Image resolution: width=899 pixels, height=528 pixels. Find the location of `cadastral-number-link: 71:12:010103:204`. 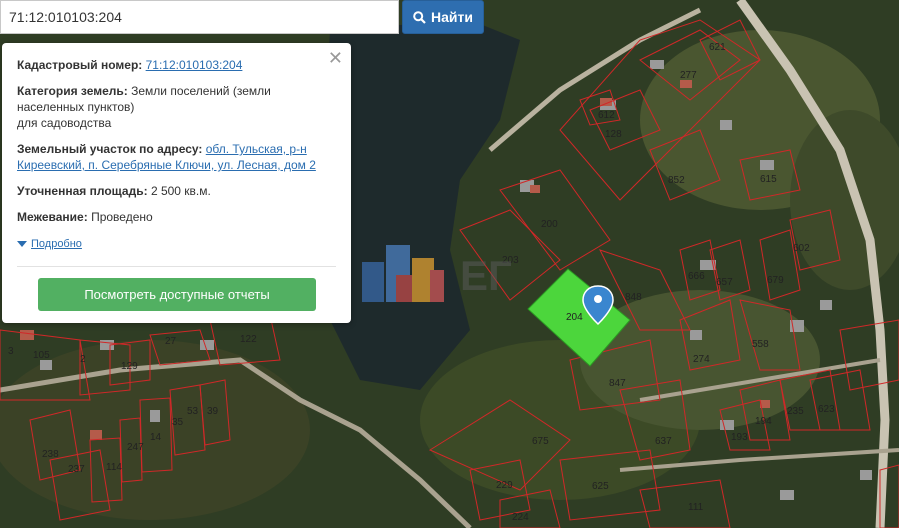

cadastral-number-link: 71:12:010103:204 is located at coordinates (194, 65).